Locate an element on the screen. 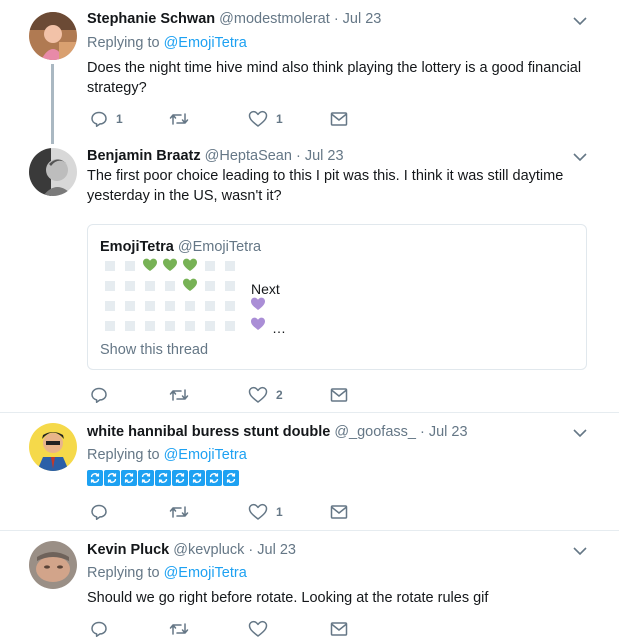 The height and width of the screenshot is (643, 619). tweet-header: Benjamin Braatz @HeptaSean · Jul 23 is located at coordinates (215, 156).